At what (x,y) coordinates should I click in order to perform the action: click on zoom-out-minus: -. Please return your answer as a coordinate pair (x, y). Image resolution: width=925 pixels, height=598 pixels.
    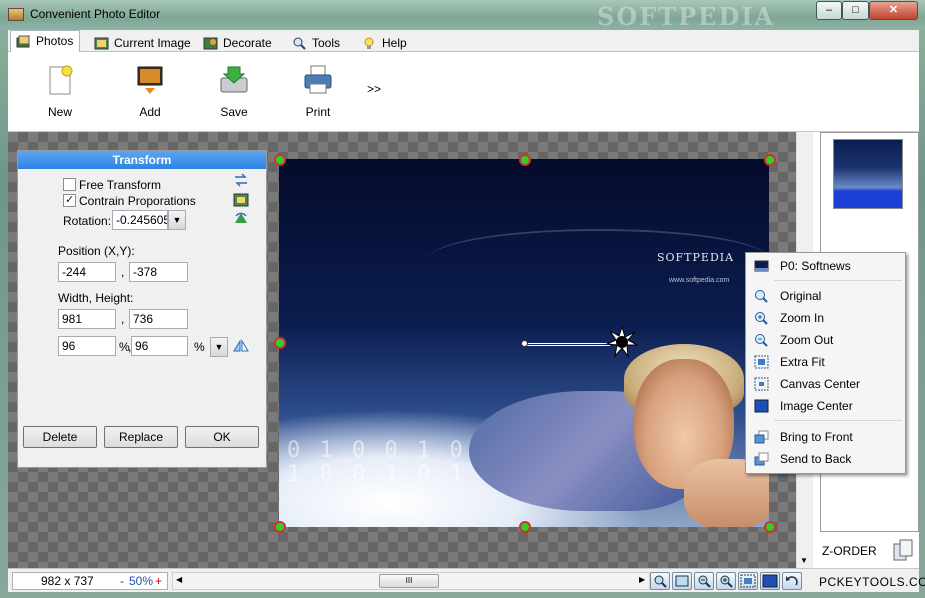
    Looking at the image, I should click on (122, 581).